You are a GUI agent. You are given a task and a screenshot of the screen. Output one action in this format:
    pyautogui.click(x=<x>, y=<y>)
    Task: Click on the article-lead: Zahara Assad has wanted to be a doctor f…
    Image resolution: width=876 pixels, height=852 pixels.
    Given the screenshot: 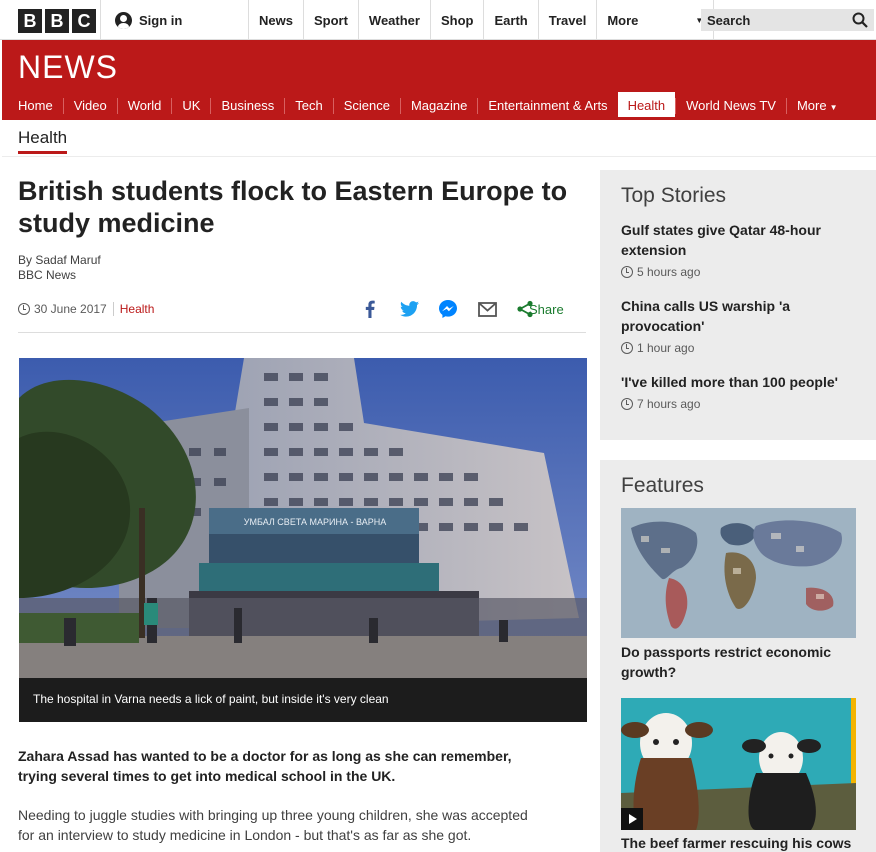 What is the action you would take?
    pyautogui.click(x=265, y=766)
    